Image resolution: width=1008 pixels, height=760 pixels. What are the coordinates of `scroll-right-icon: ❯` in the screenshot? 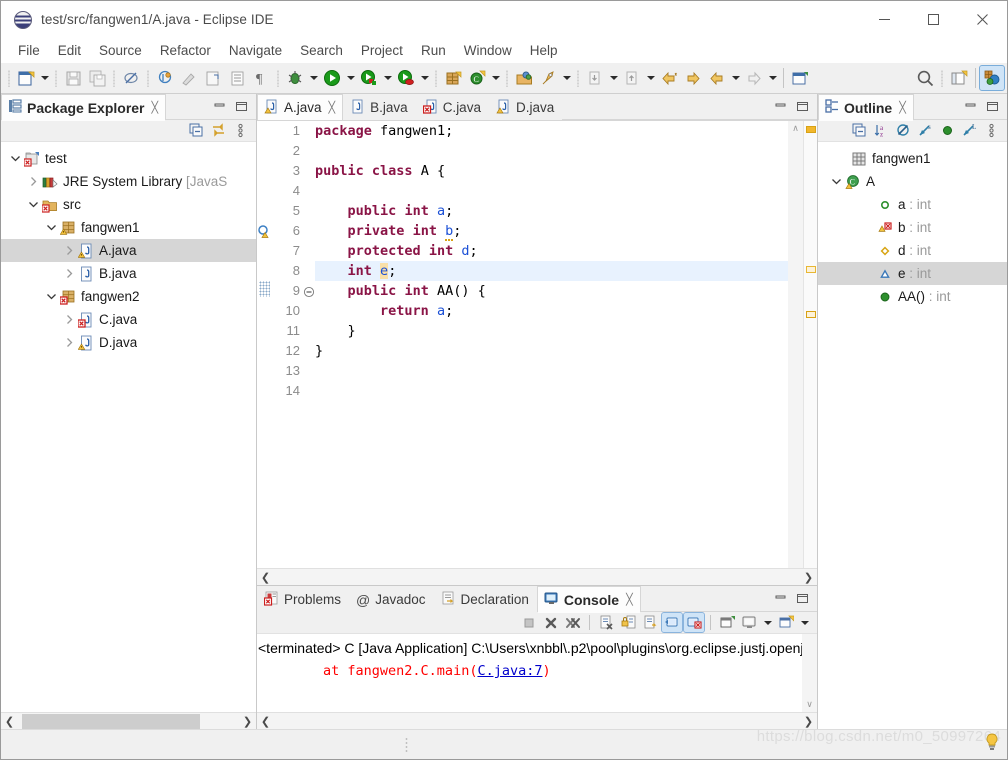 It's located at (247, 721).